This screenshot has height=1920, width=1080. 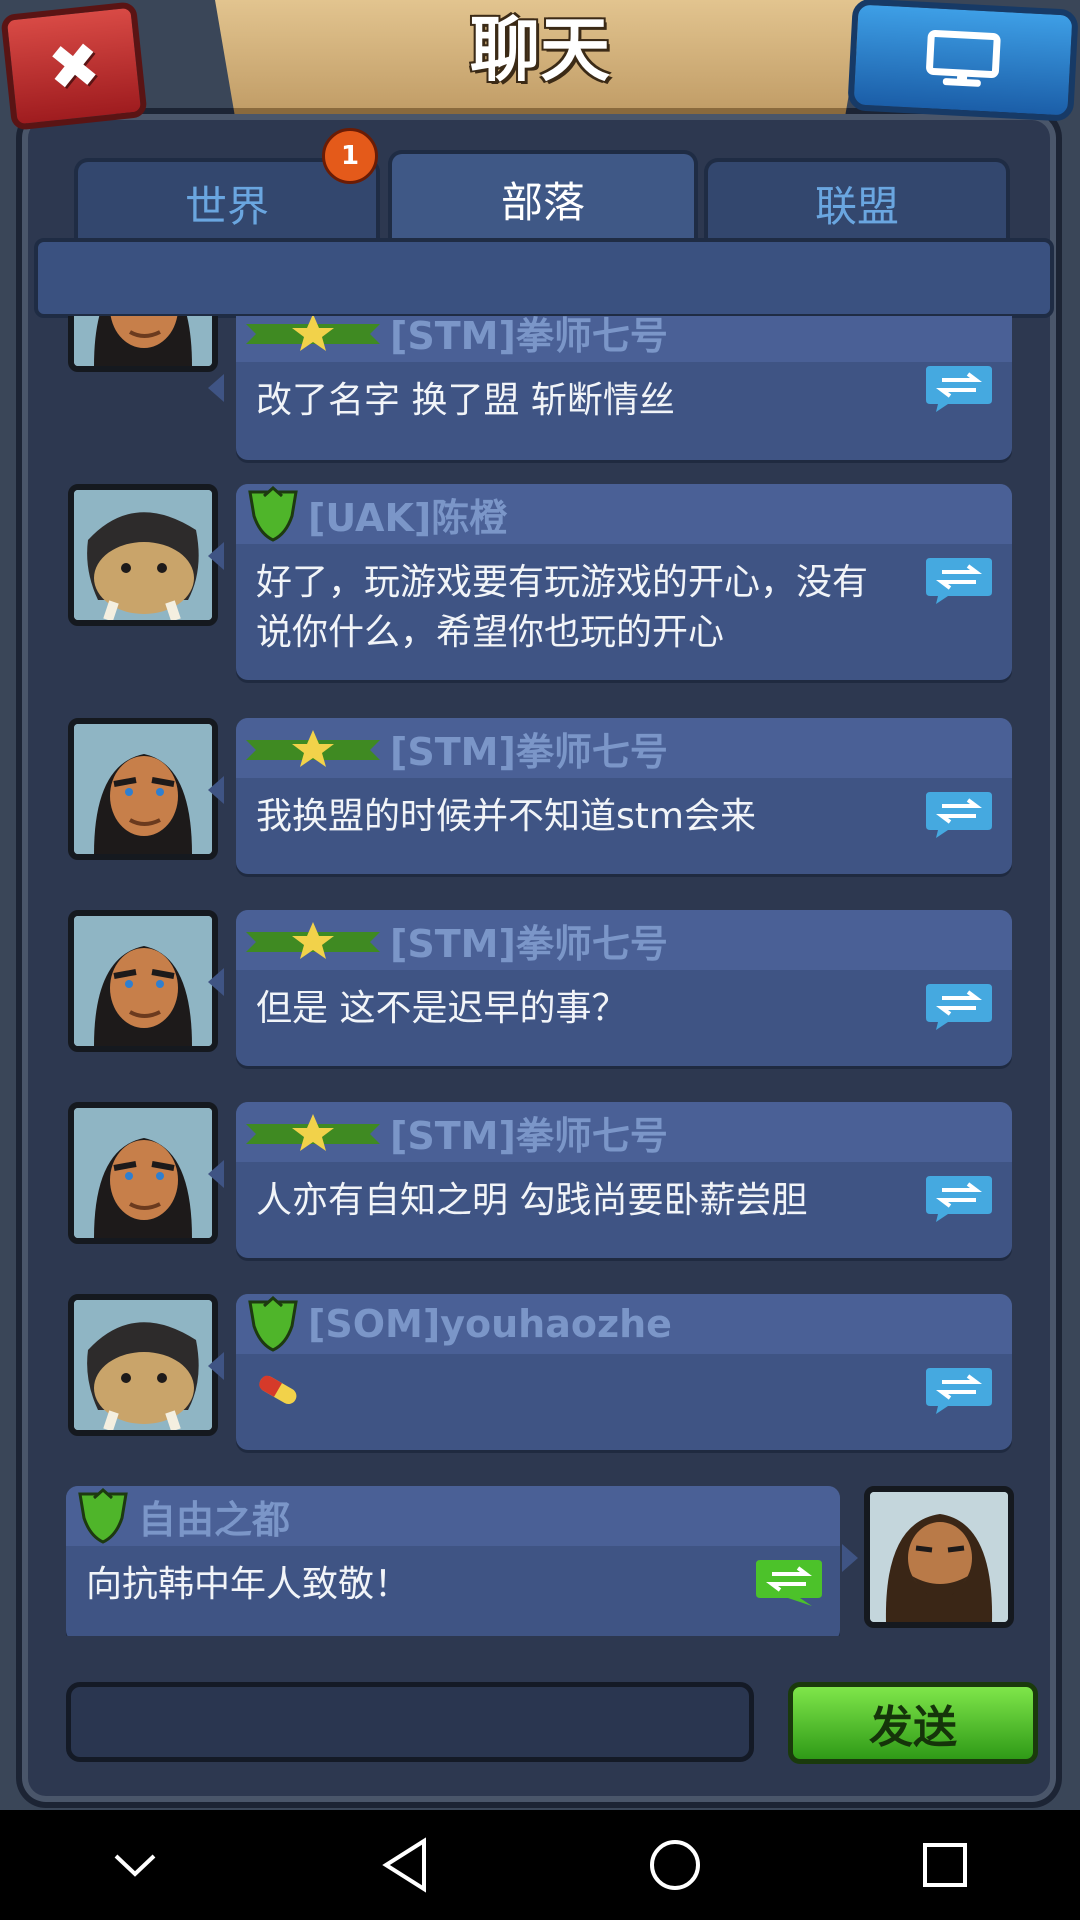 What do you see at coordinates (278, 1389) in the screenshot?
I see `pill-emoji-icon` at bounding box center [278, 1389].